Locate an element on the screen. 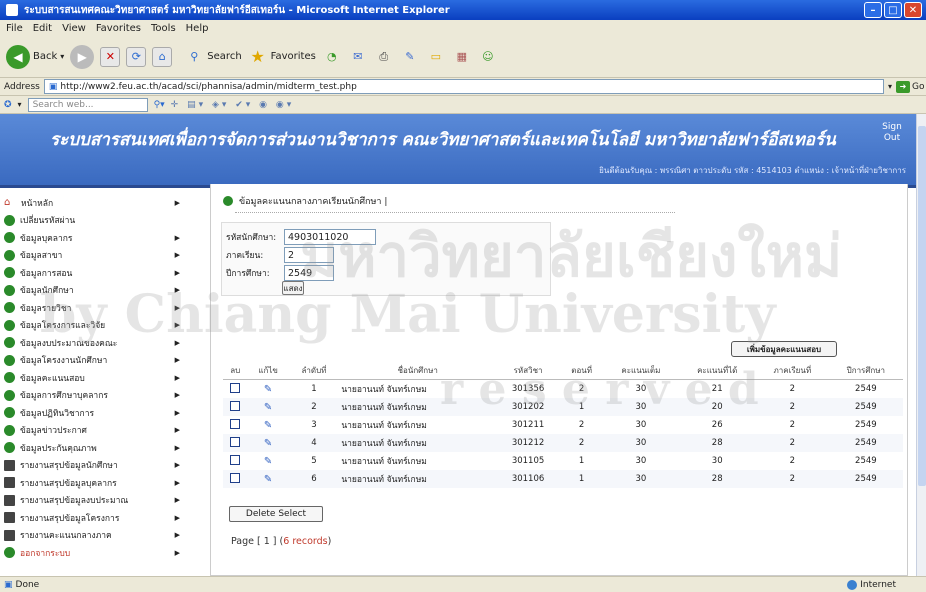  table-cell: 2 is located at coordinates (792, 407).